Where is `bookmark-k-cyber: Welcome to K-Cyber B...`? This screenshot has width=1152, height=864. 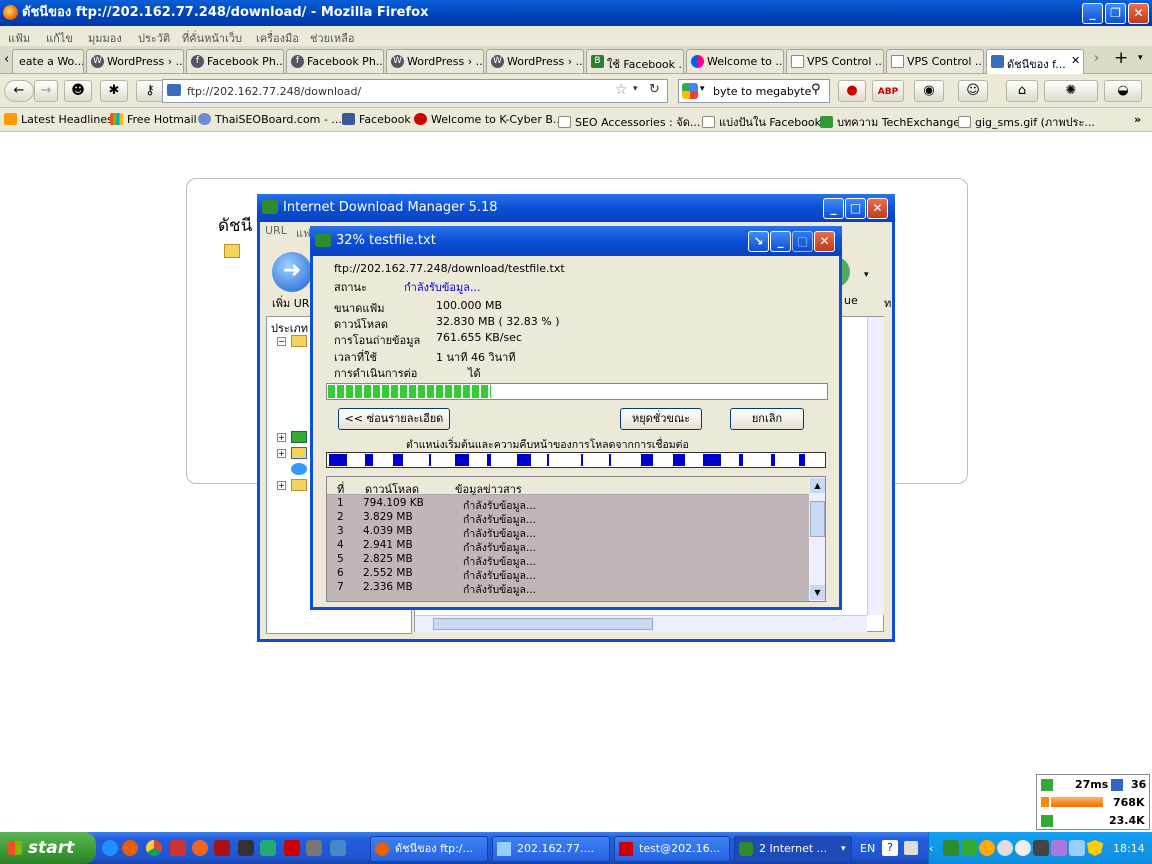
bookmark-k-cyber: Welcome to K-Cyber B... is located at coordinates (488, 119).